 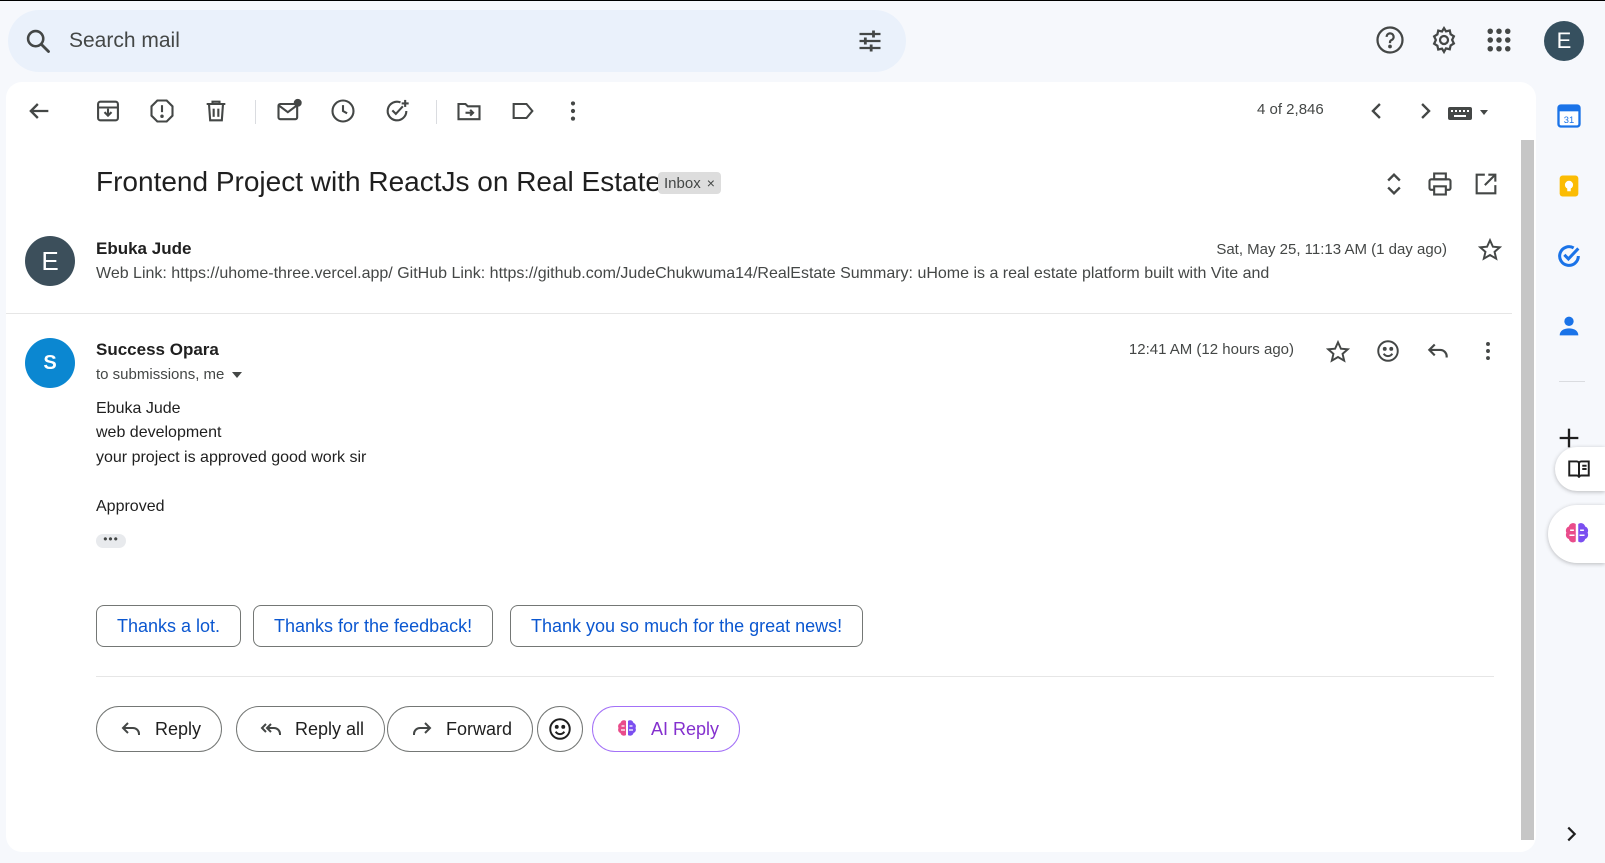 I want to click on reply-all-button: Reply all, so click(x=311, y=729).